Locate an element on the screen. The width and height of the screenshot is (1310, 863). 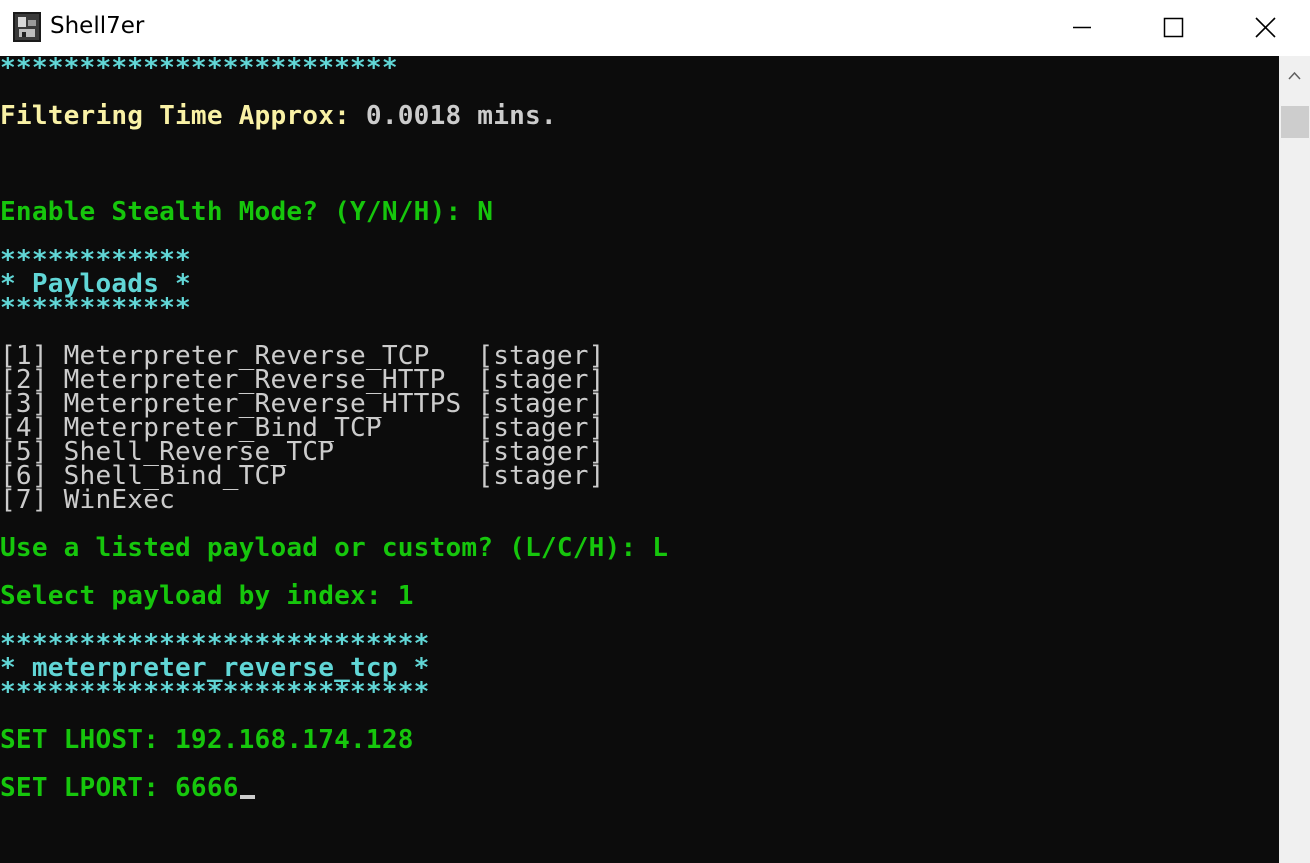
minimize-button is located at coordinates (1082, 28).